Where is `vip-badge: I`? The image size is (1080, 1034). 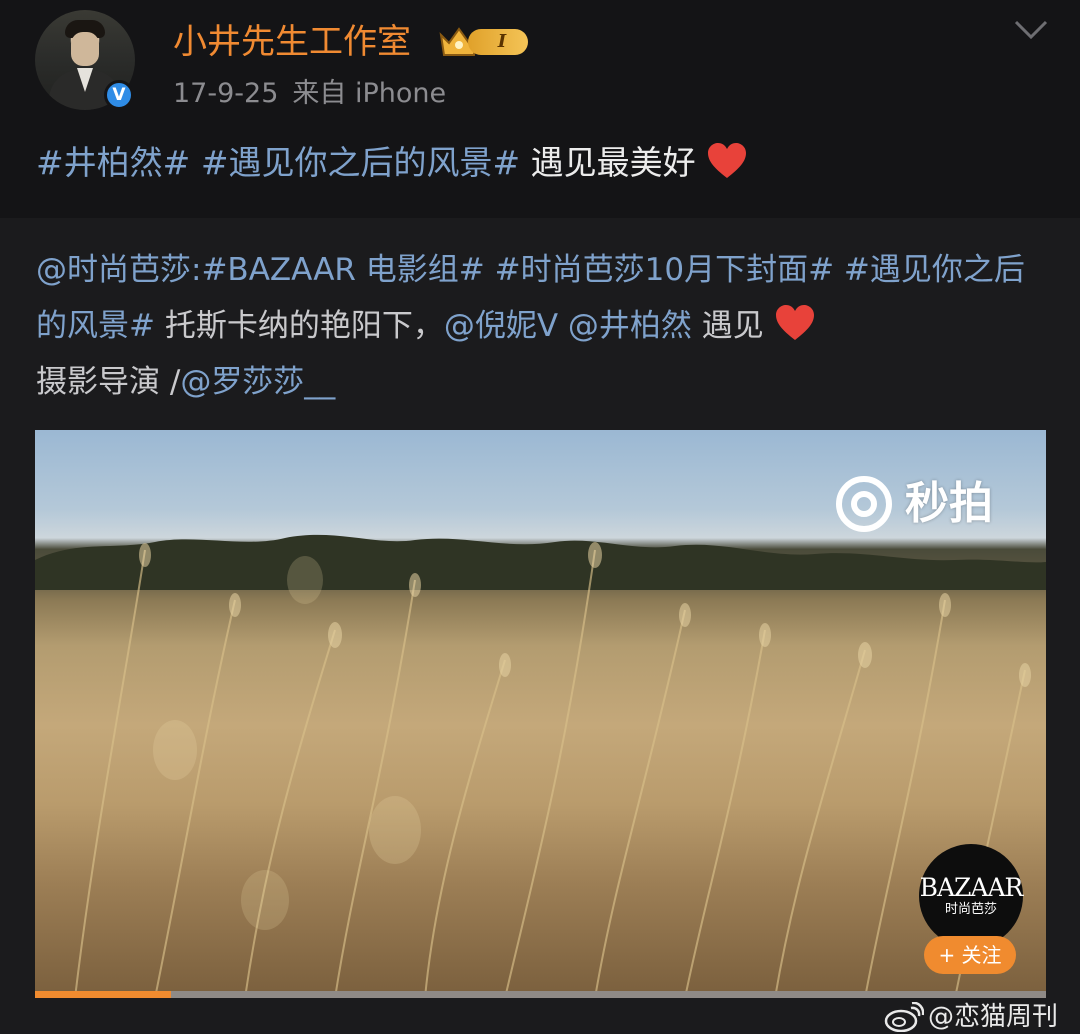
vip-badge: I is located at coordinates (484, 42).